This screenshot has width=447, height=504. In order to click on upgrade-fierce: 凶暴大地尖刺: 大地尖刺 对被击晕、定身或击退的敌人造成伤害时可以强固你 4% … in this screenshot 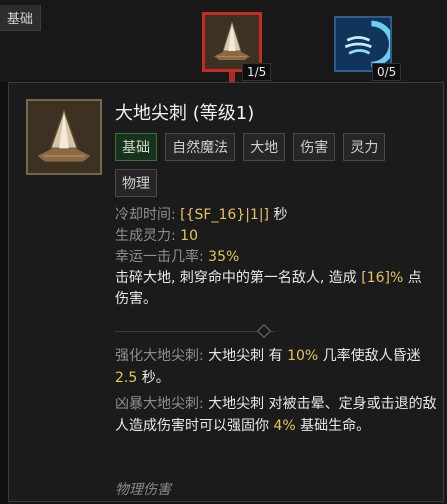, I will do `click(276, 415)`.